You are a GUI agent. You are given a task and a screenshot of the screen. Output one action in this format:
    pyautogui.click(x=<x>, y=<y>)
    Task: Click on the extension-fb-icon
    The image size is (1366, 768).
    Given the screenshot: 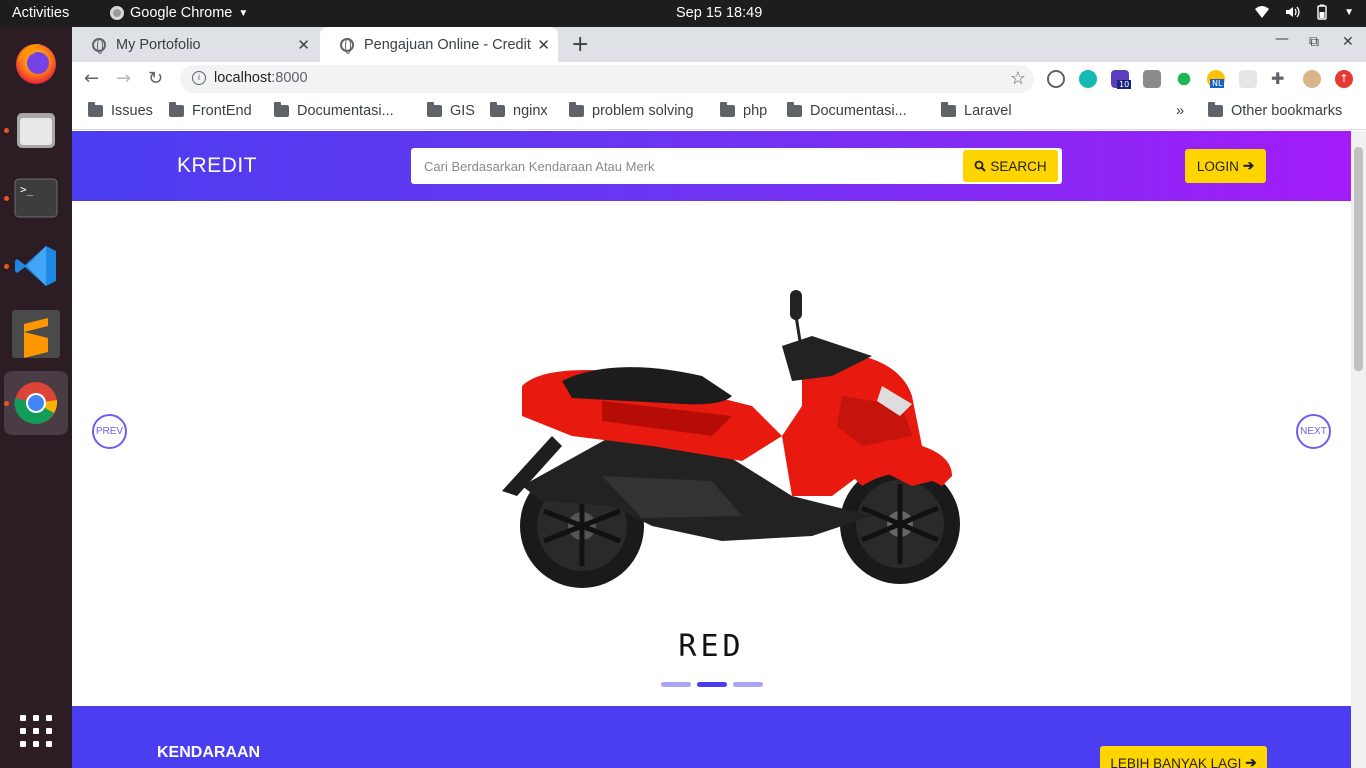 What is the action you would take?
    pyautogui.click(x=1152, y=79)
    